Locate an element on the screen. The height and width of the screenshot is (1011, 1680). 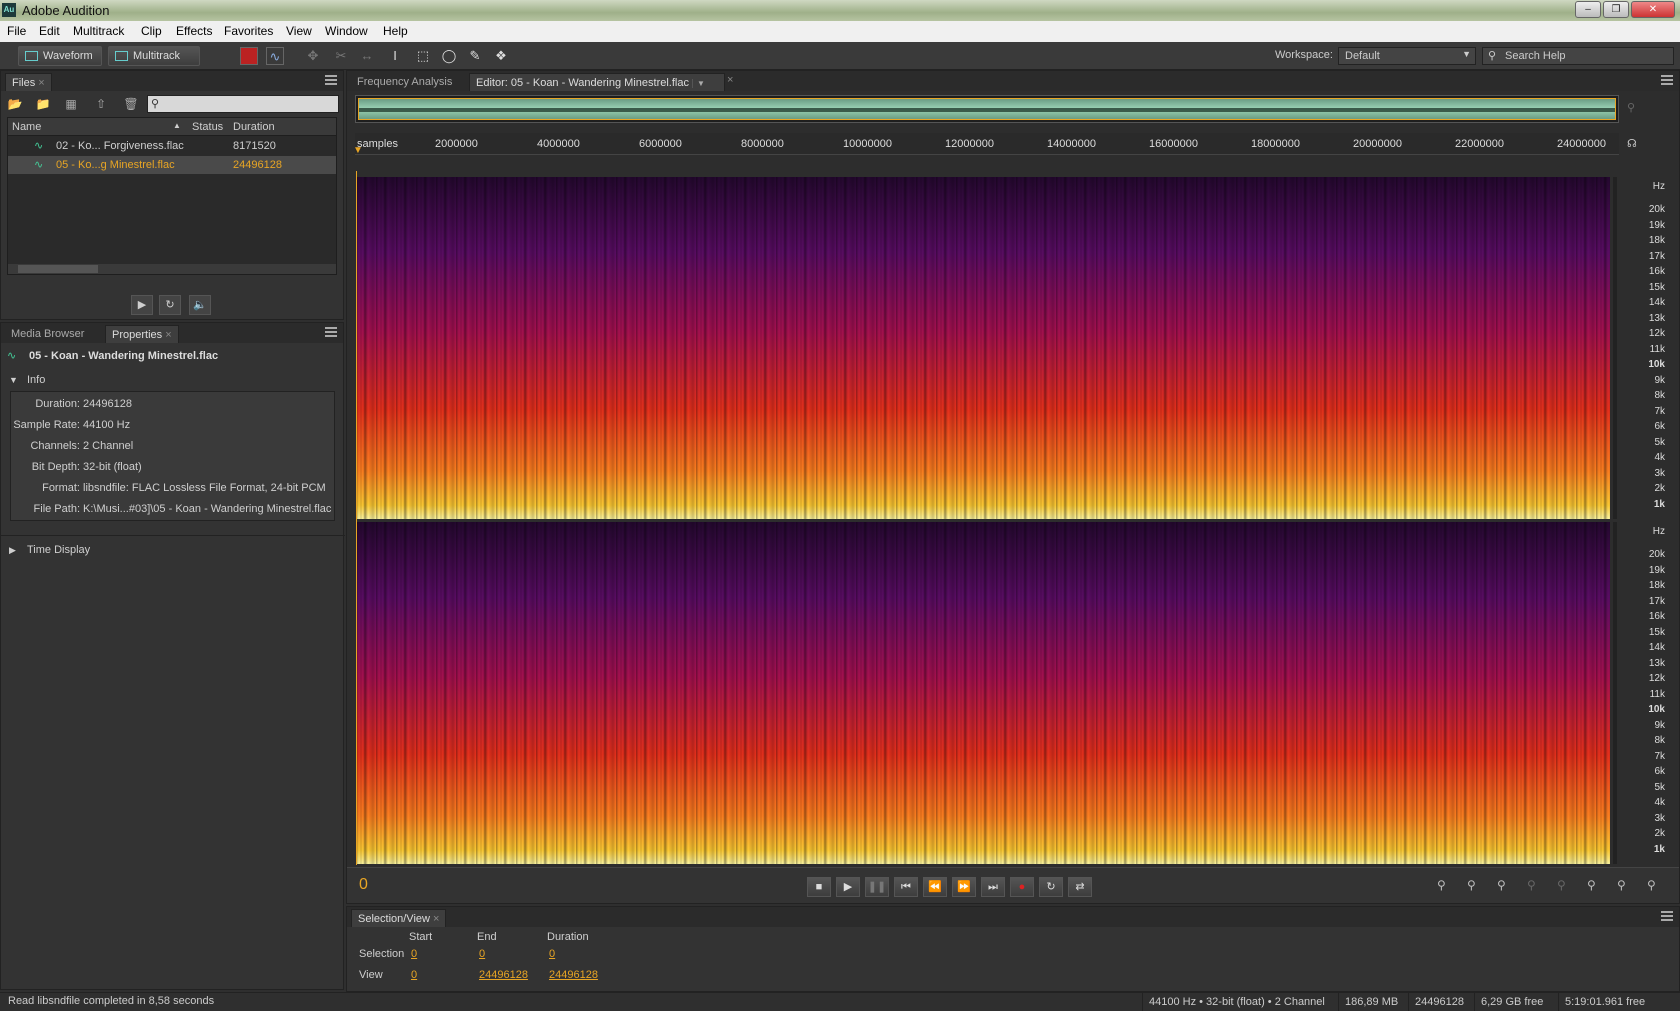
zoom-in-time-icon: ⚲ is located at coordinates (1501, 885).